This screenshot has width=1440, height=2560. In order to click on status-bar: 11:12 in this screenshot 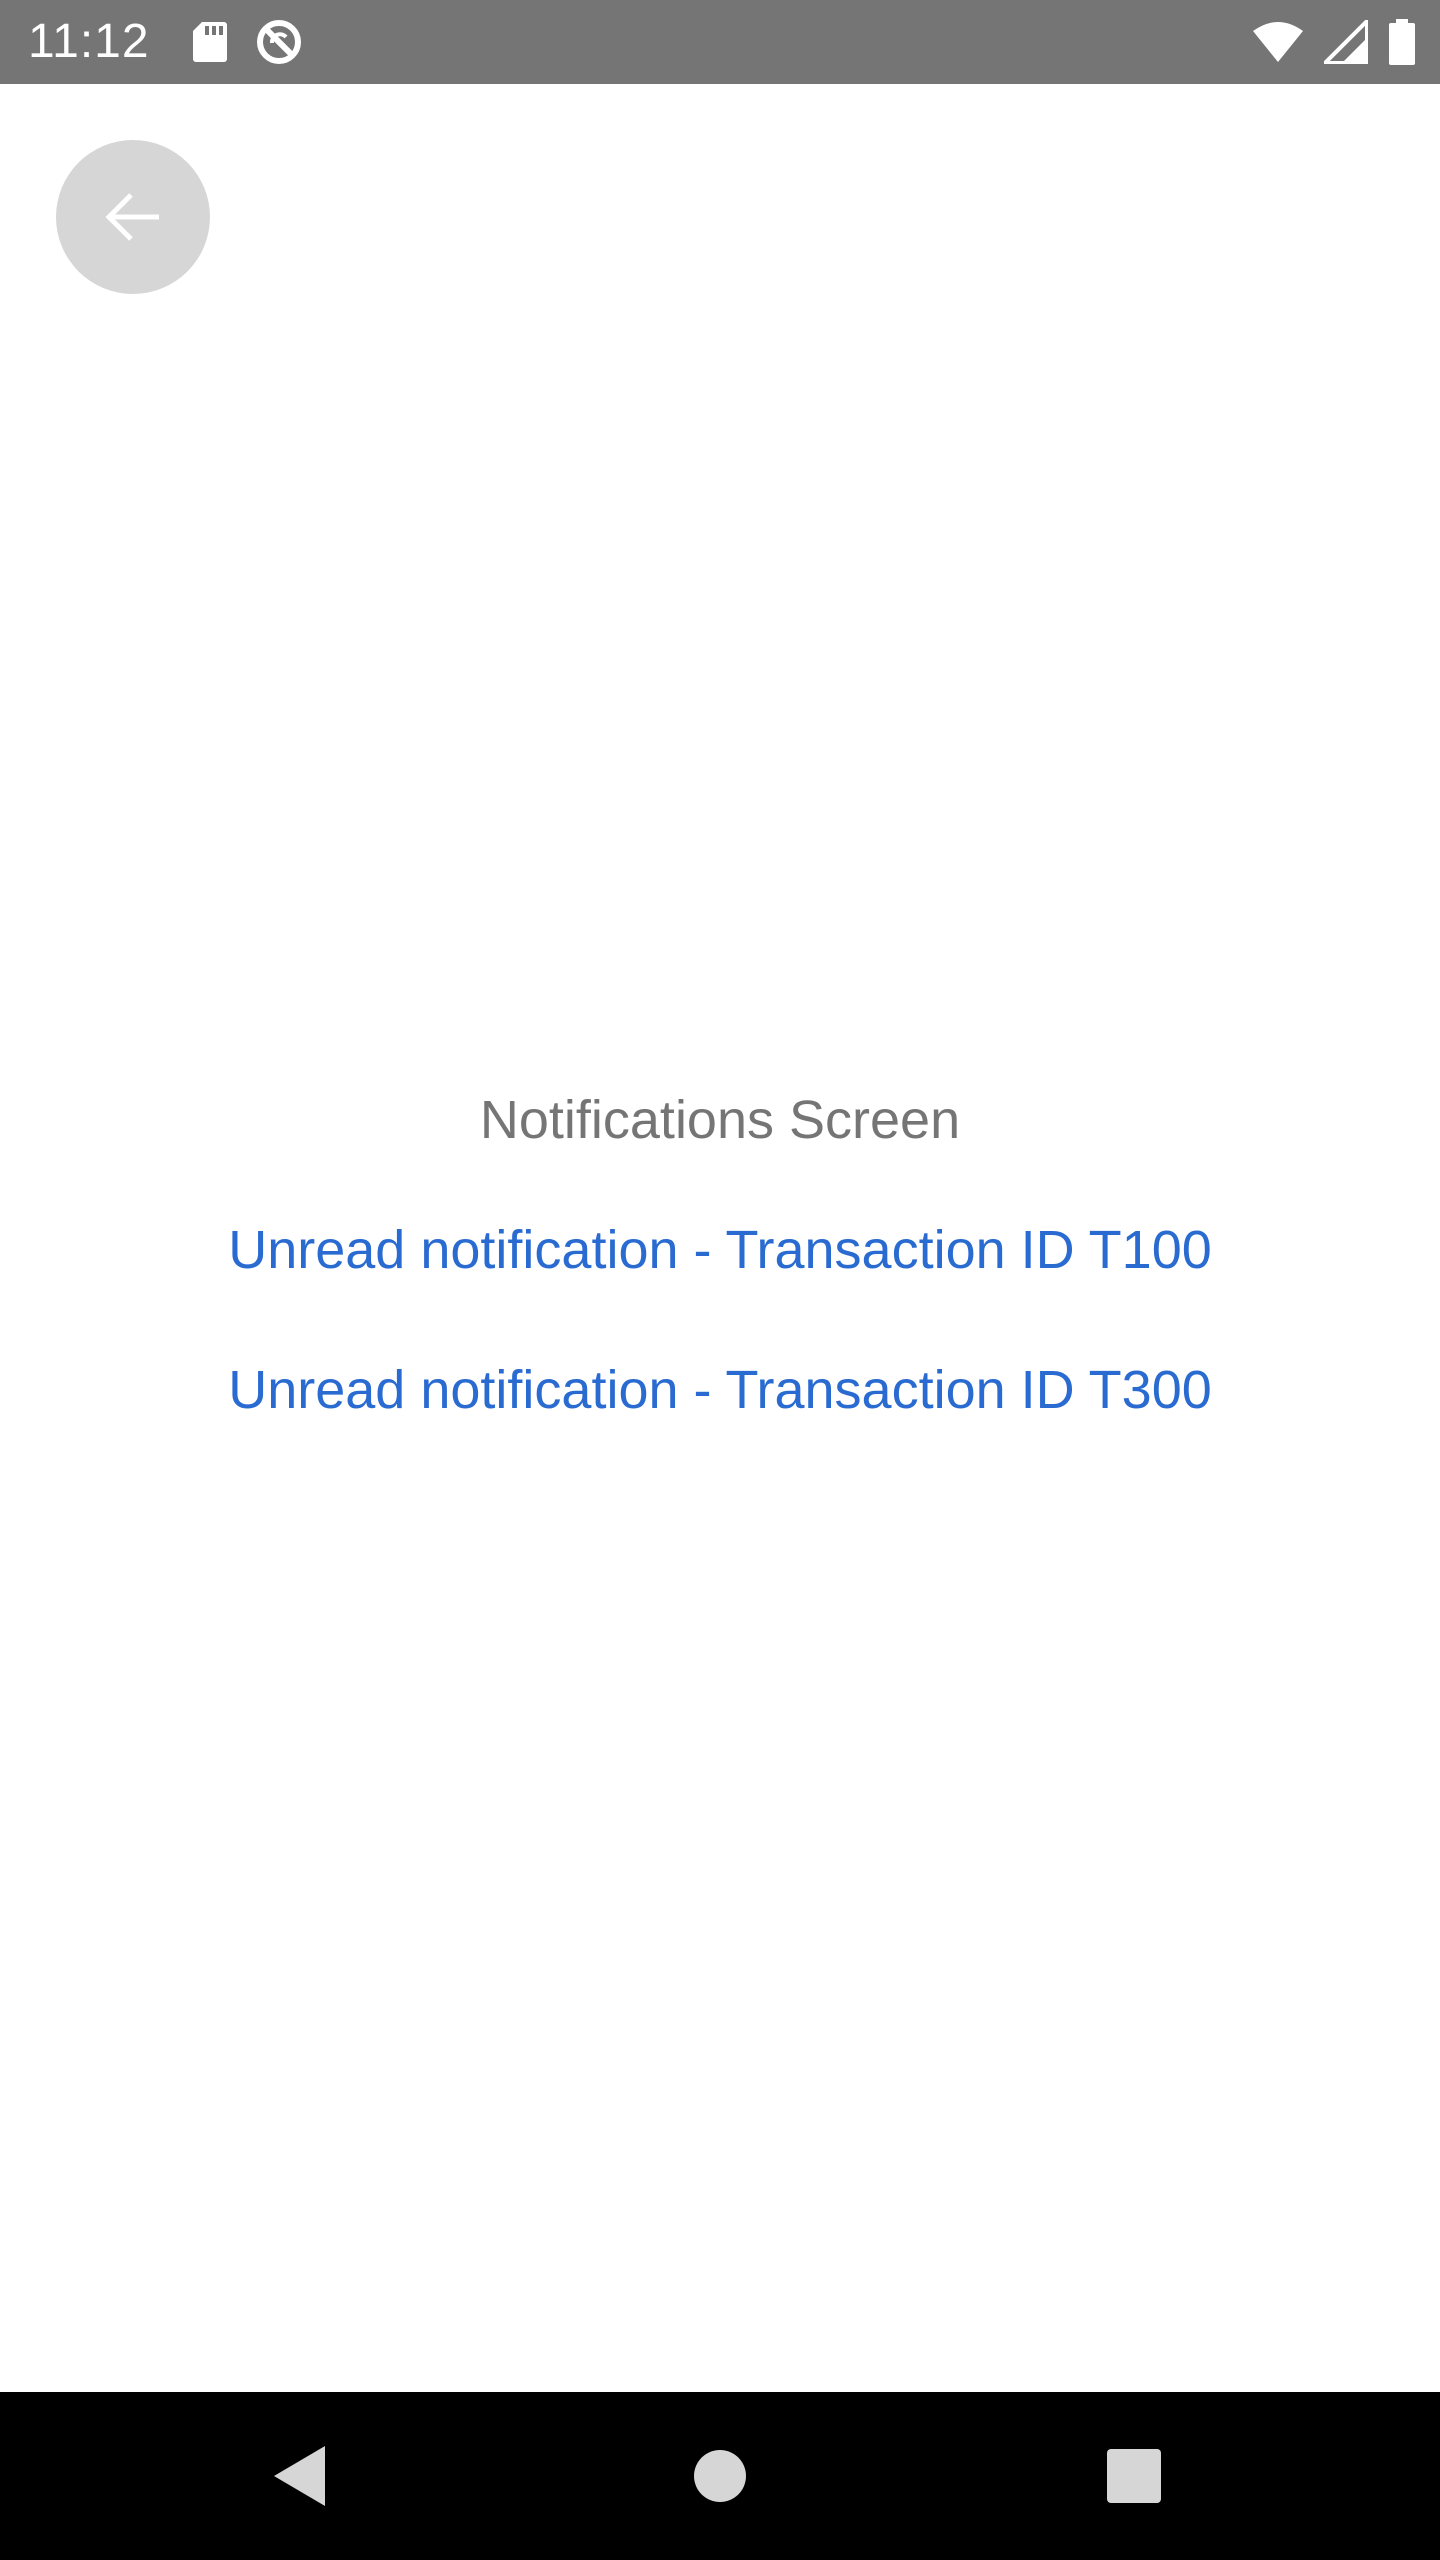, I will do `click(720, 42)`.